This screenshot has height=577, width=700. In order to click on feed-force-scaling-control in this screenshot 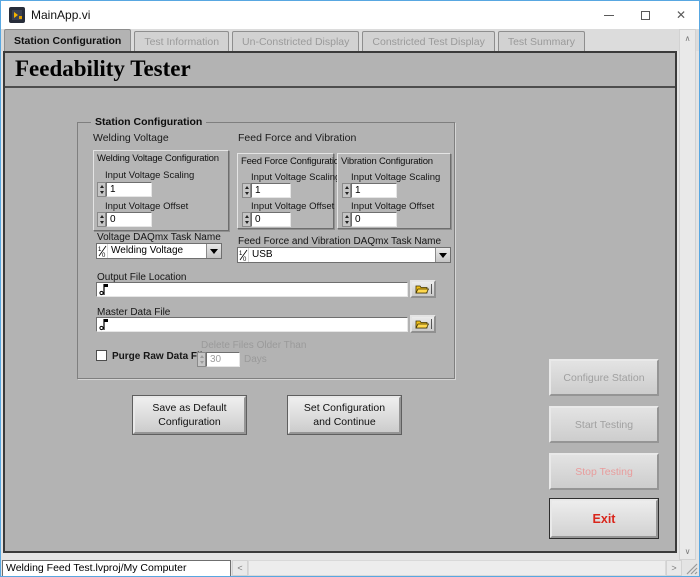, I will do `click(266, 190)`.